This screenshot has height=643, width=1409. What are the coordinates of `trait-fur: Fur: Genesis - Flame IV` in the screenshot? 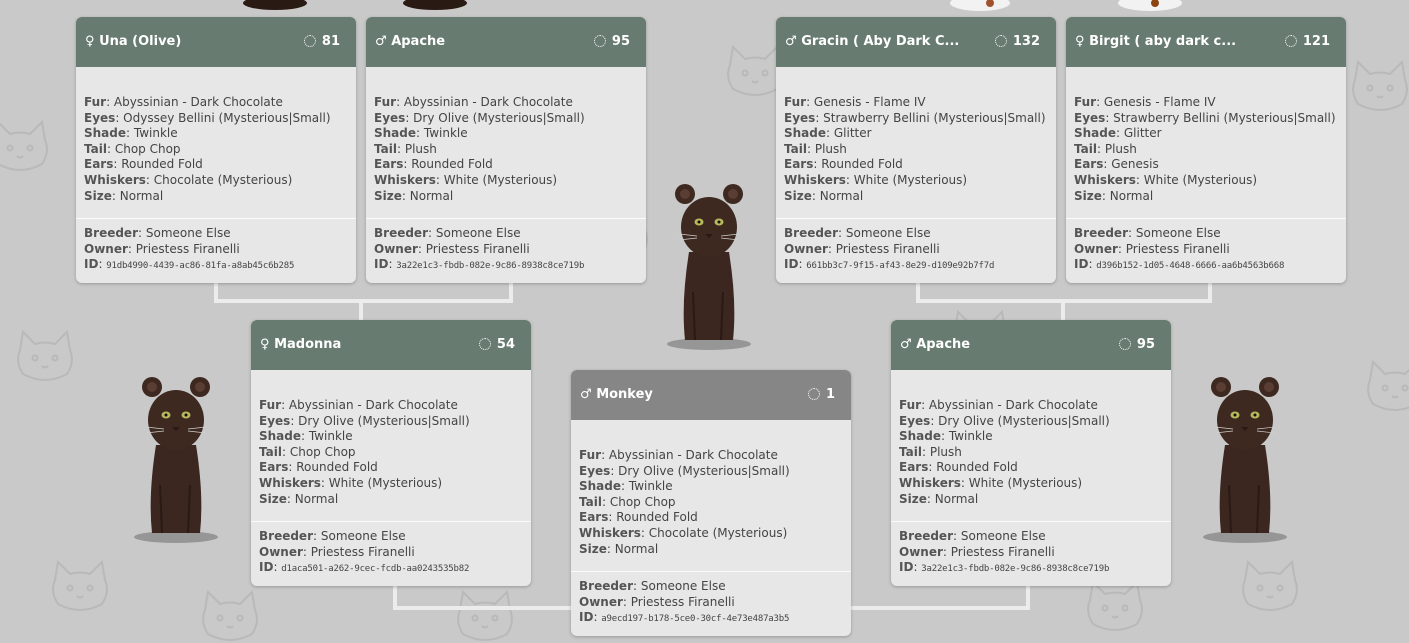 It's located at (855, 102).